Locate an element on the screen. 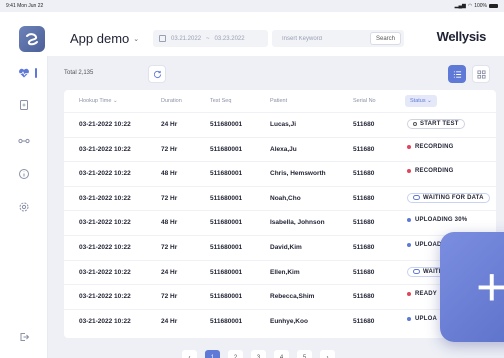  search-field: Search is located at coordinates (338, 38).